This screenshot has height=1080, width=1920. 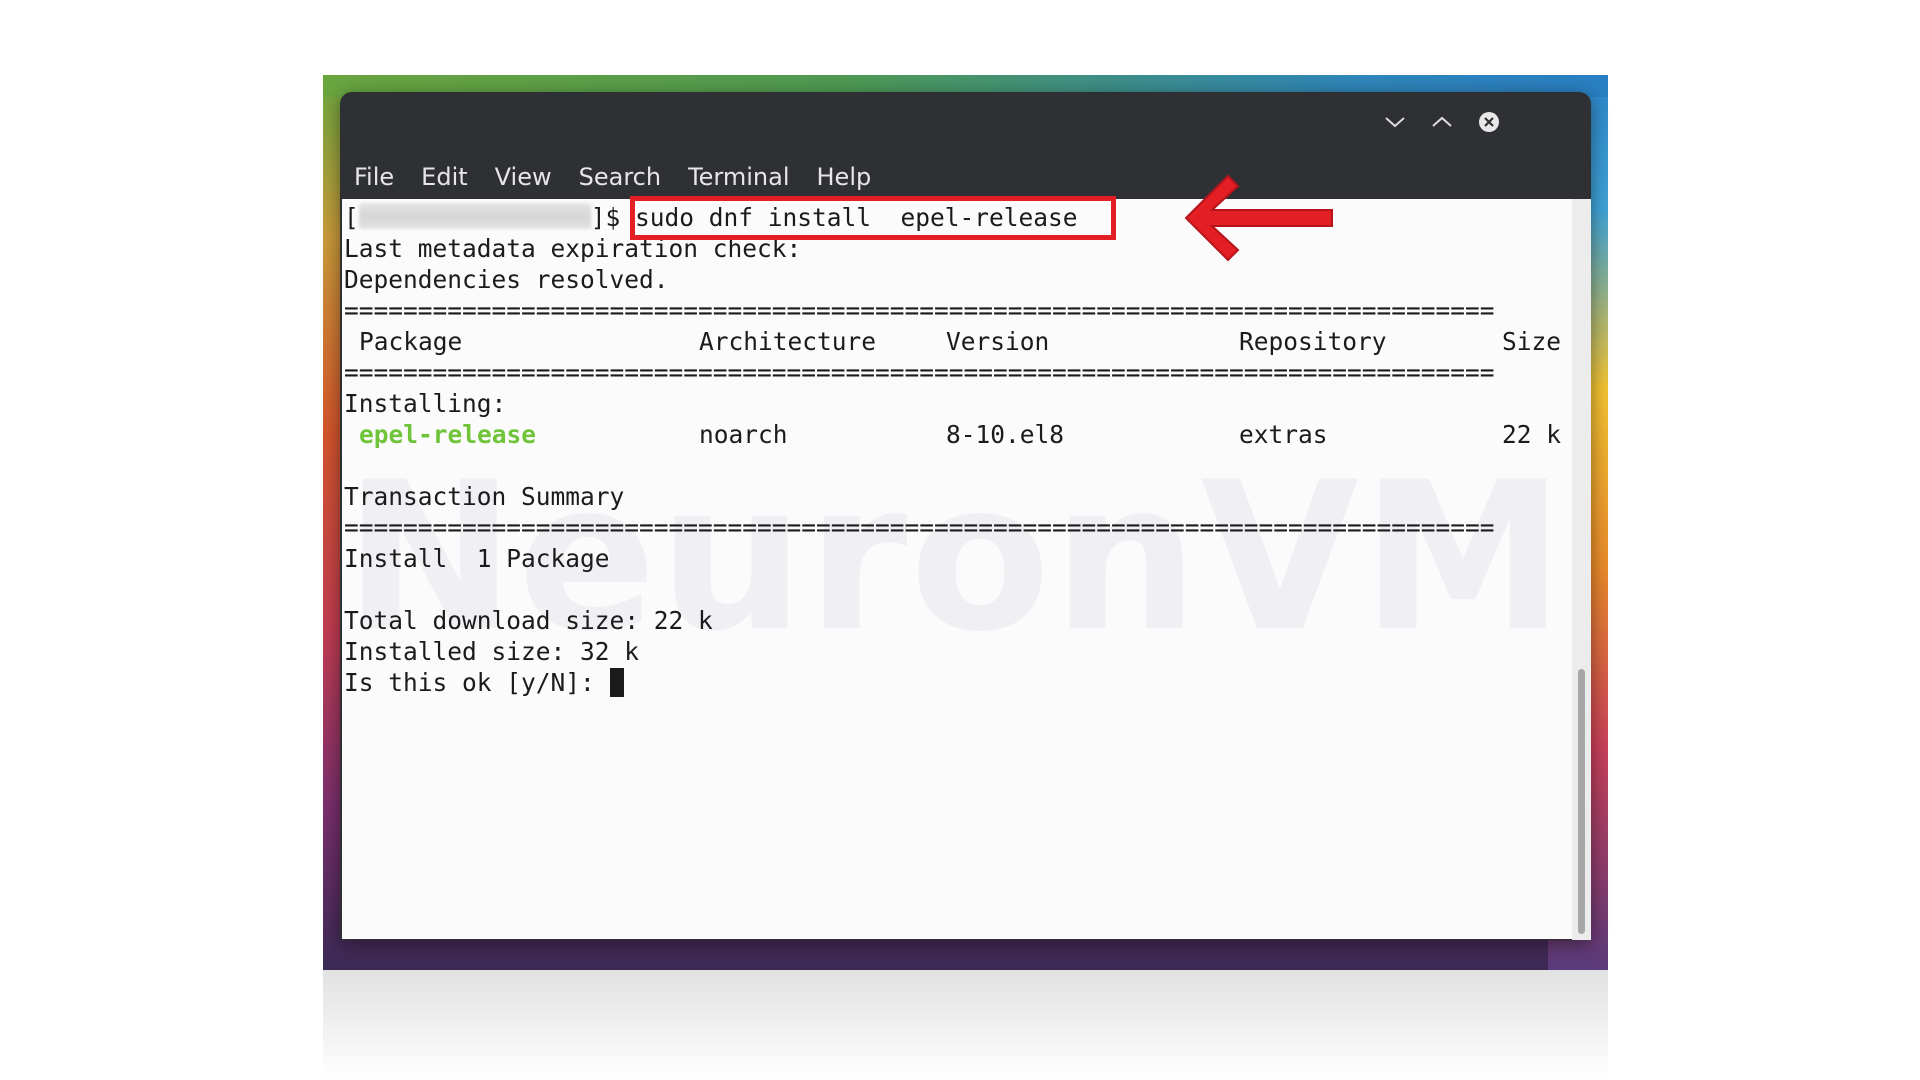 I want to click on deps-line: Dependencies resolved., so click(x=506, y=279).